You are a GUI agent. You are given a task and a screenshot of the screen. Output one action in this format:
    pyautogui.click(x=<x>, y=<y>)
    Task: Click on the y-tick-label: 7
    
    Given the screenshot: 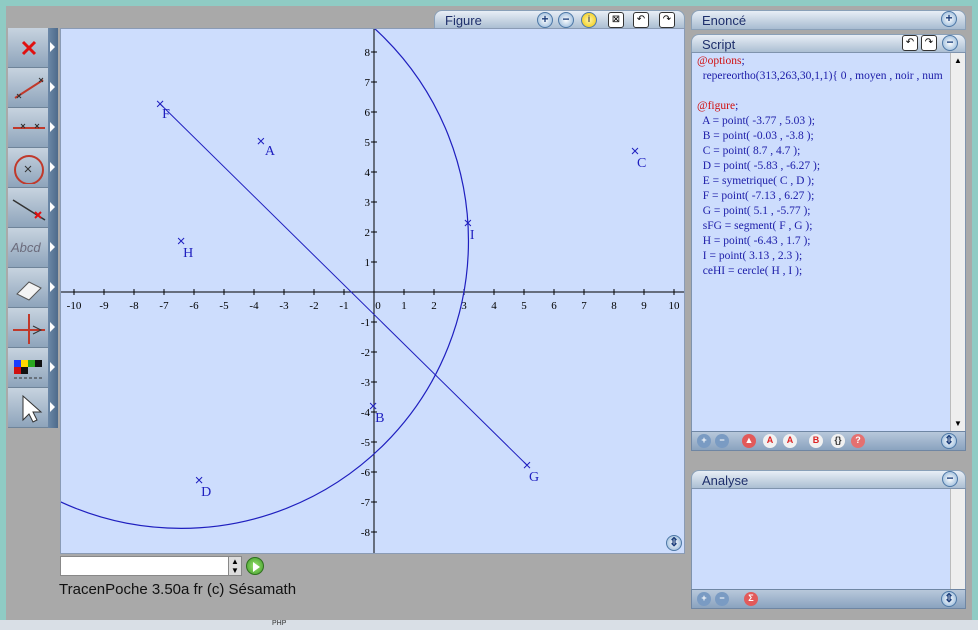 What is the action you would take?
    pyautogui.click(x=368, y=83)
    